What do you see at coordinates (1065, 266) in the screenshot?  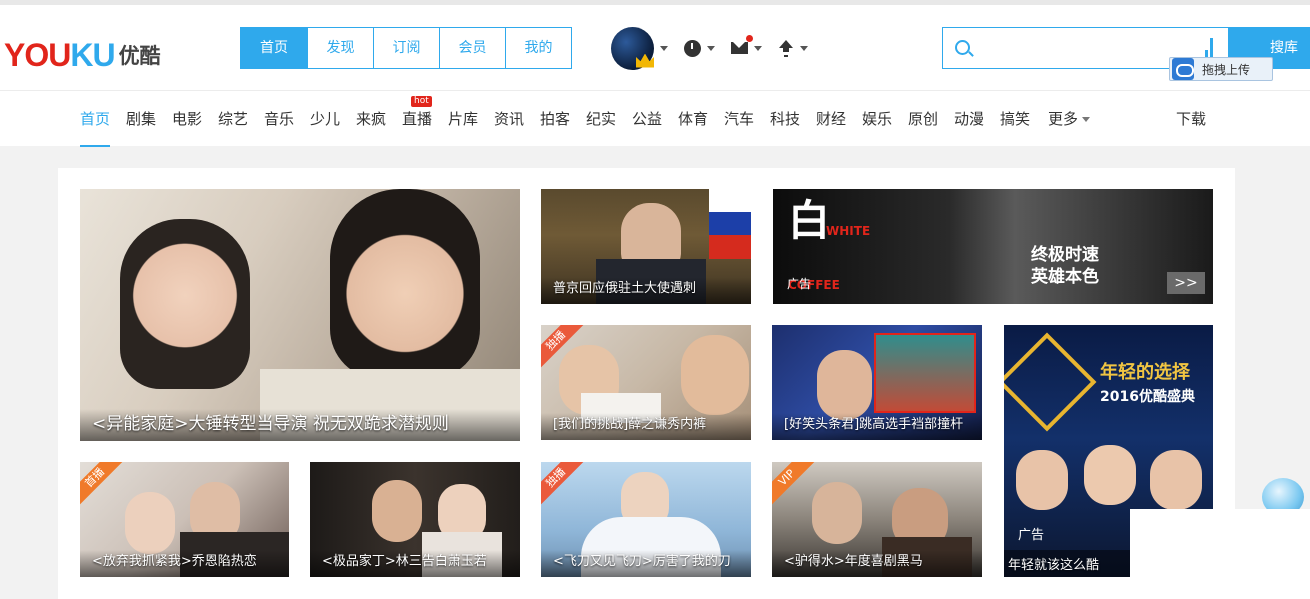 I see `ad-slogan: 终极时速 英雄本色` at bounding box center [1065, 266].